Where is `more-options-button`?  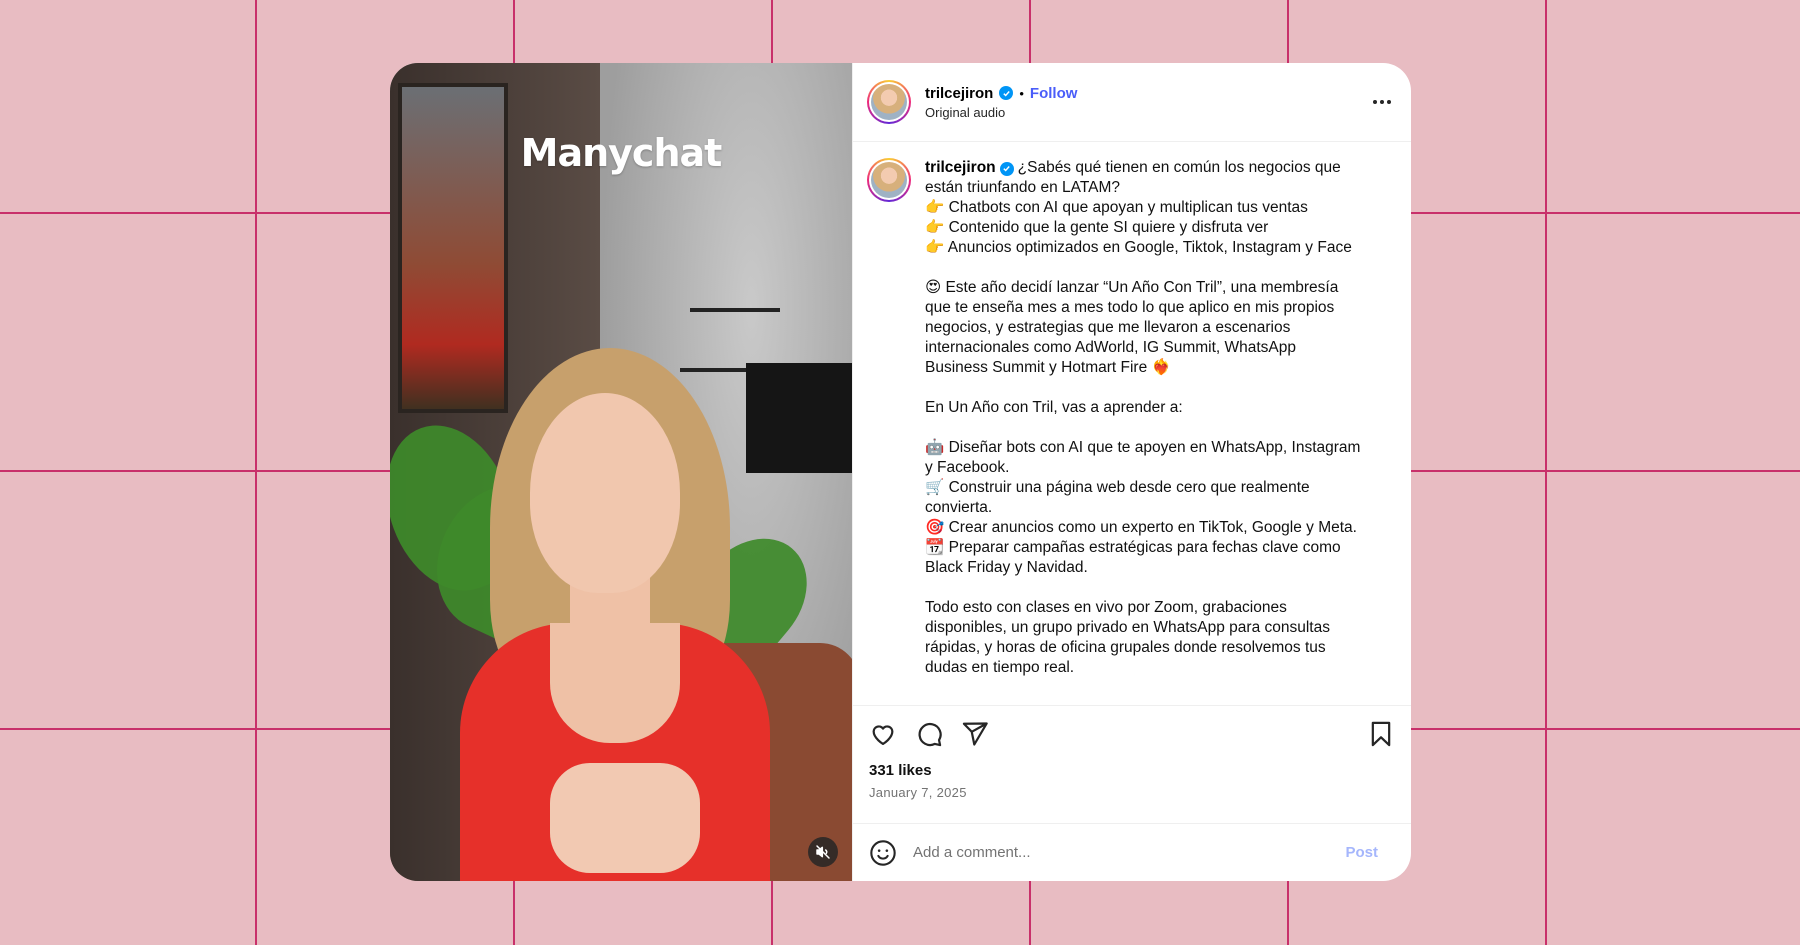
more-options-button is located at coordinates (1382, 102).